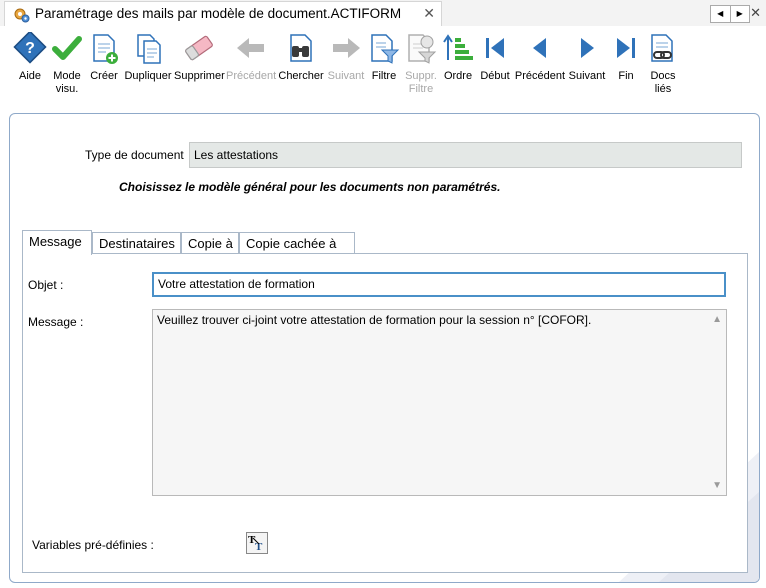  What do you see at coordinates (104, 76) in the screenshot?
I see `toolbar-label: Créer` at bounding box center [104, 76].